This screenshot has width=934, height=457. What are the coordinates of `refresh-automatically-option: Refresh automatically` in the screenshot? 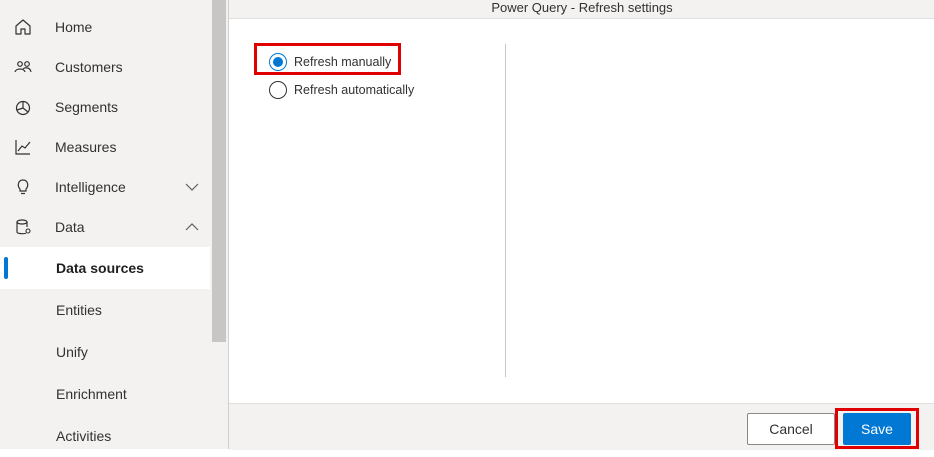 It's located at (389, 91).